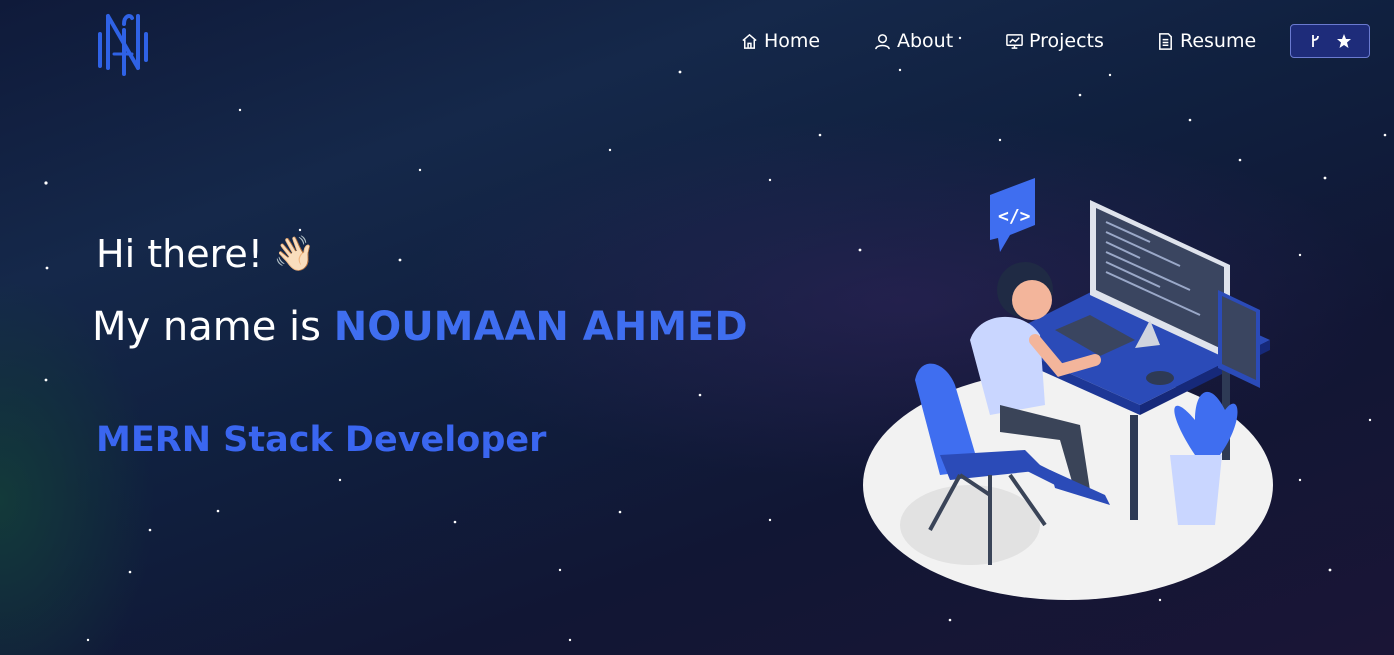 The height and width of the screenshot is (655, 1394). I want to click on developer-name: NOUMAAN AHMED, so click(540, 327).